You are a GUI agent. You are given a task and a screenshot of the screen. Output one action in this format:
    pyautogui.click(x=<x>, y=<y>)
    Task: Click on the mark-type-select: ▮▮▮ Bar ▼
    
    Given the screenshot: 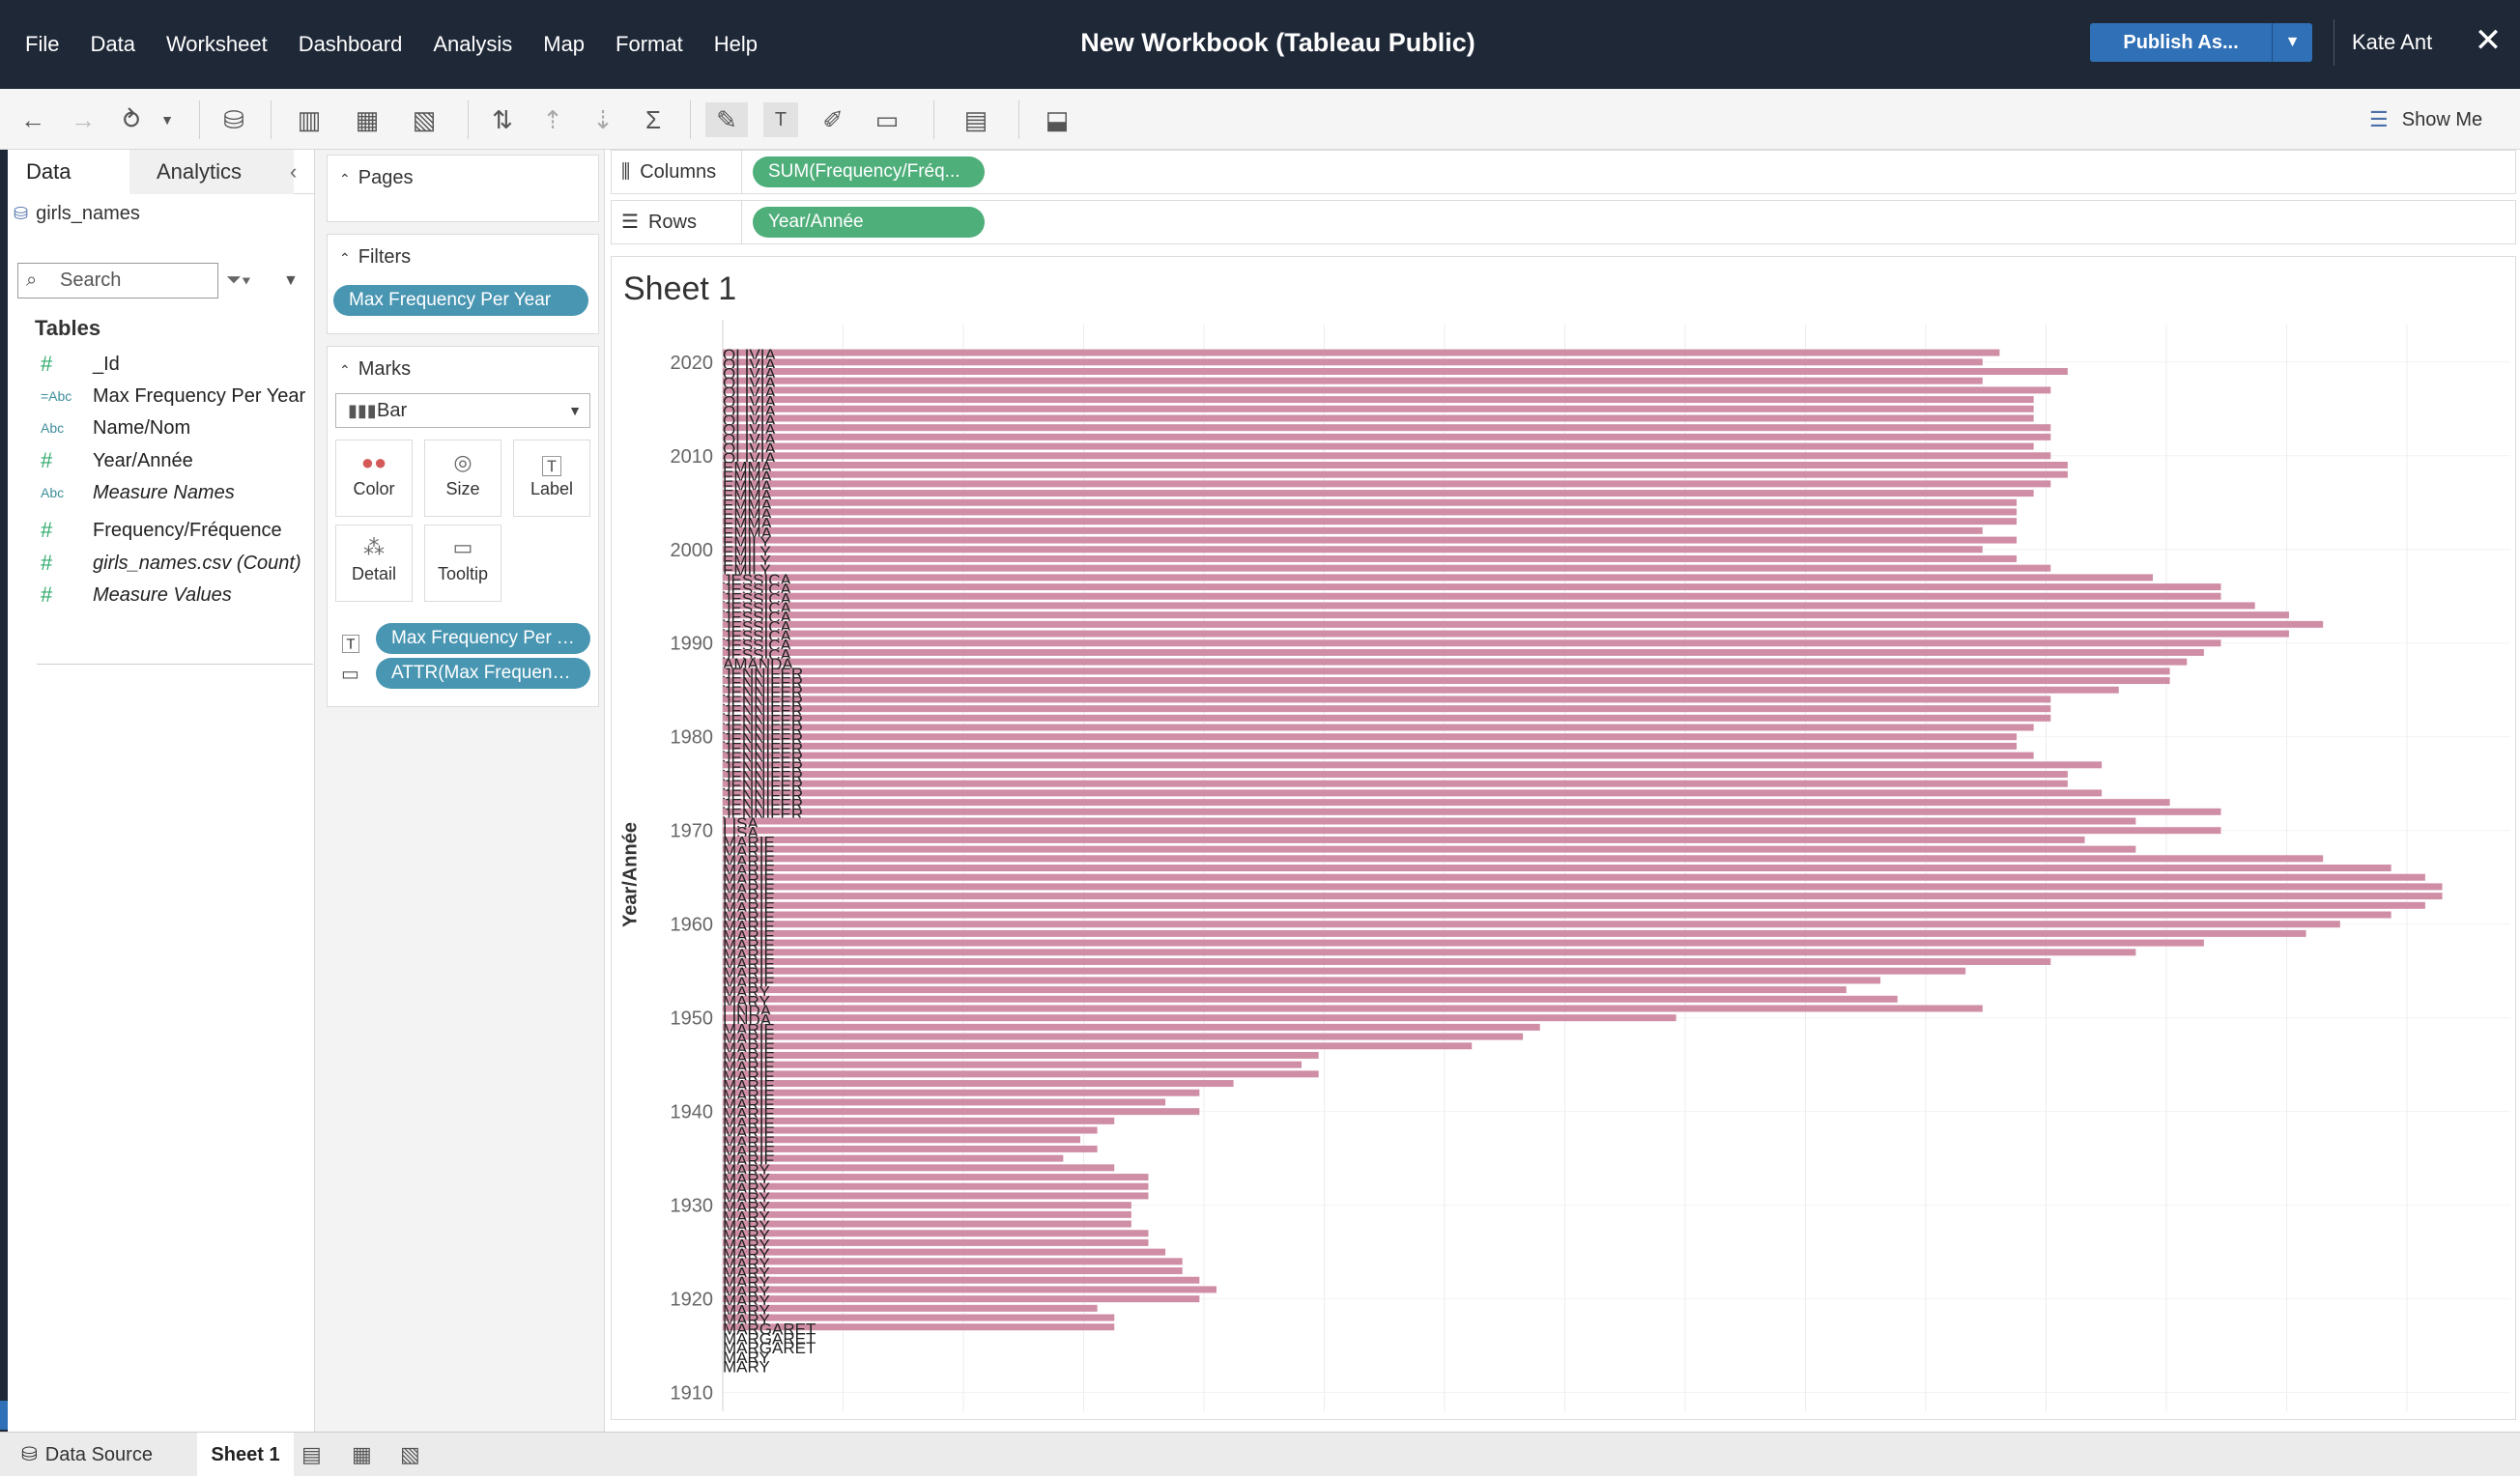 What is the action you would take?
    pyautogui.click(x=462, y=410)
    